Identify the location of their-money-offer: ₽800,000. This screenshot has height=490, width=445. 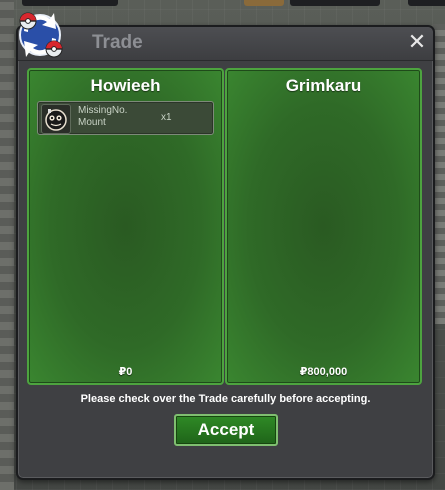
(323, 372).